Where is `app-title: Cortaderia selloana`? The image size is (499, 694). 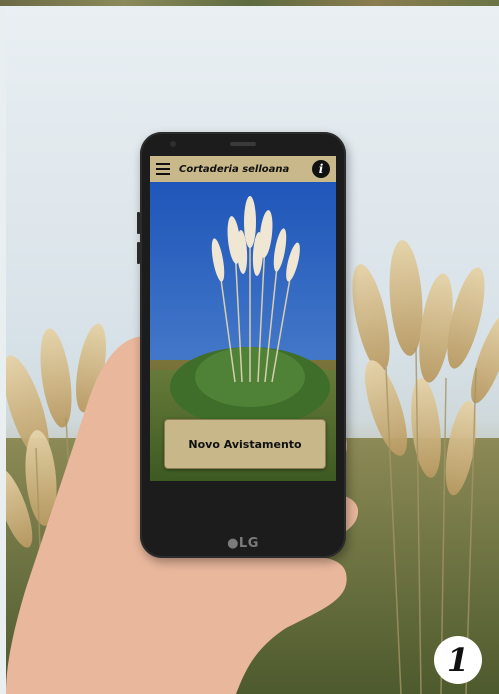
app-title: Cortaderia selloana is located at coordinates (234, 169).